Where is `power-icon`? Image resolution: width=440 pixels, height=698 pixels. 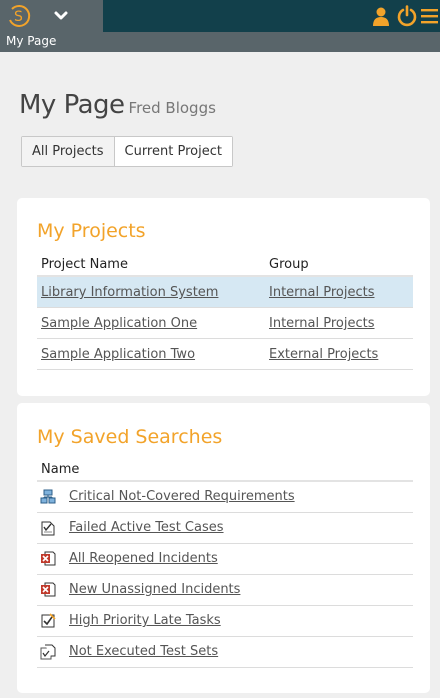 power-icon is located at coordinates (407, 16).